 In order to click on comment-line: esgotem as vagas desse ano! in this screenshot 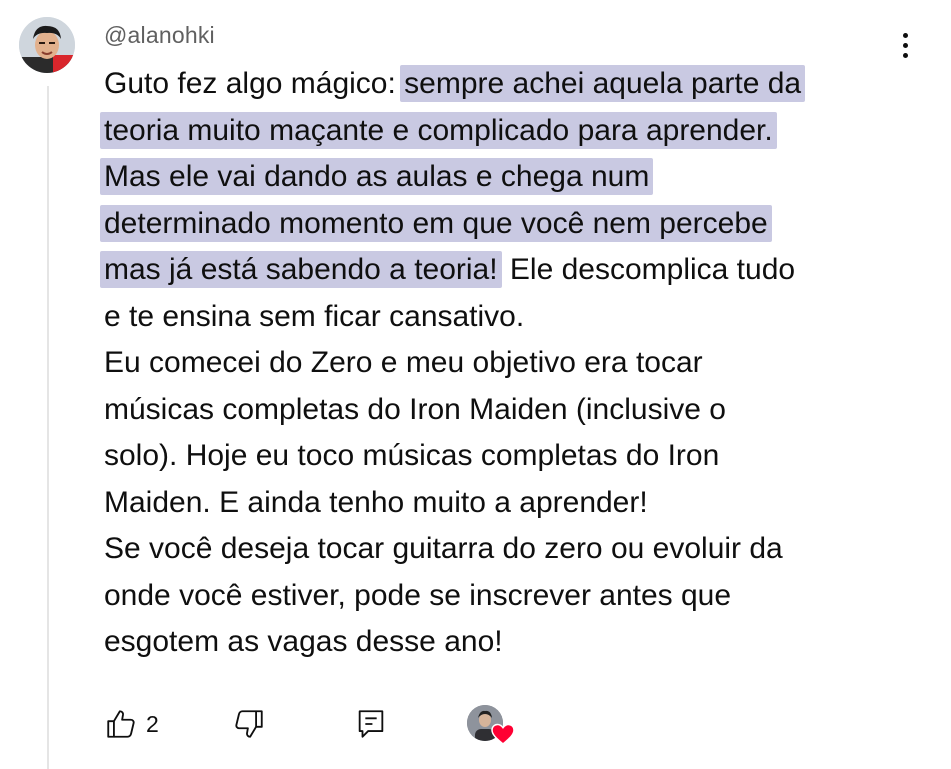, I will do `click(504, 642)`.